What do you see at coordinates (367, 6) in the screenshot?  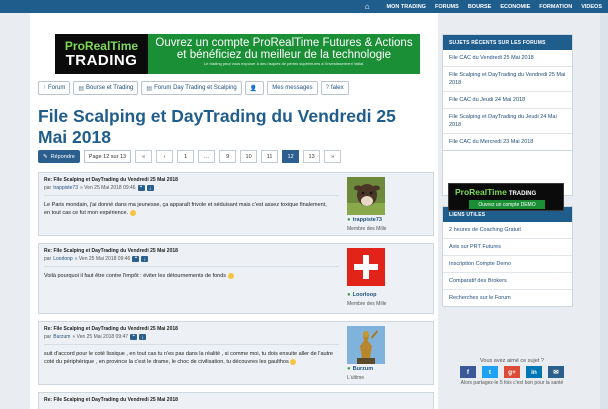 I see `home-icon: ⌂` at bounding box center [367, 6].